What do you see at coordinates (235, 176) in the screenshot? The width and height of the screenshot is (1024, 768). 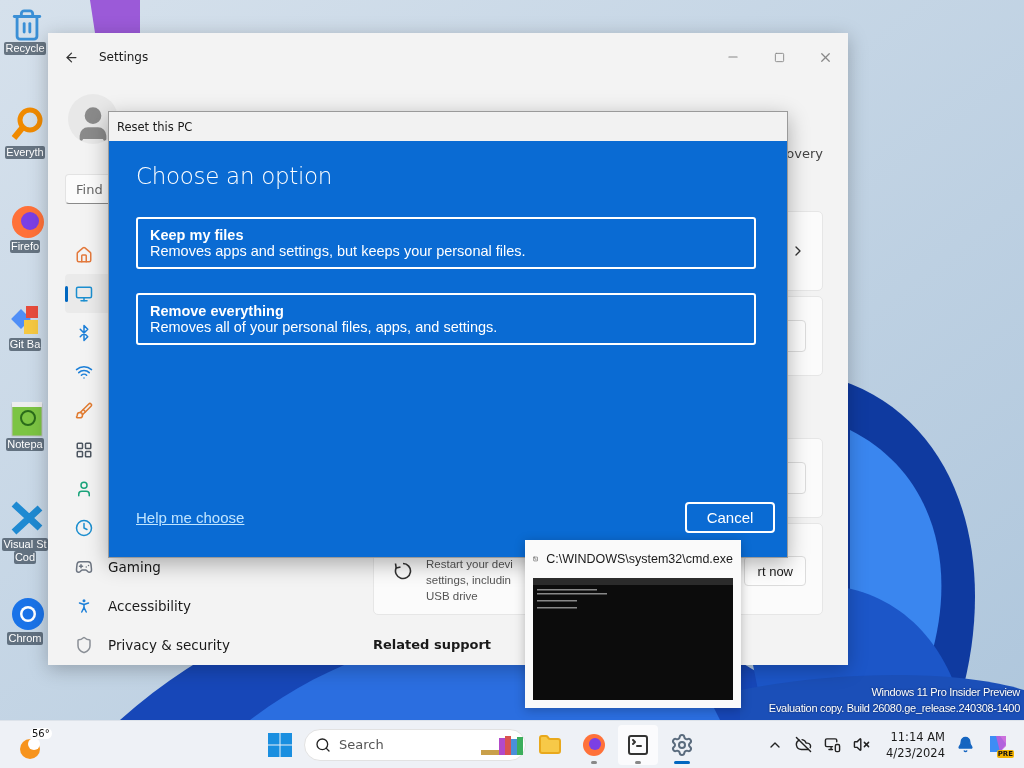 I see `dialog-heading: Choose an option` at bounding box center [235, 176].